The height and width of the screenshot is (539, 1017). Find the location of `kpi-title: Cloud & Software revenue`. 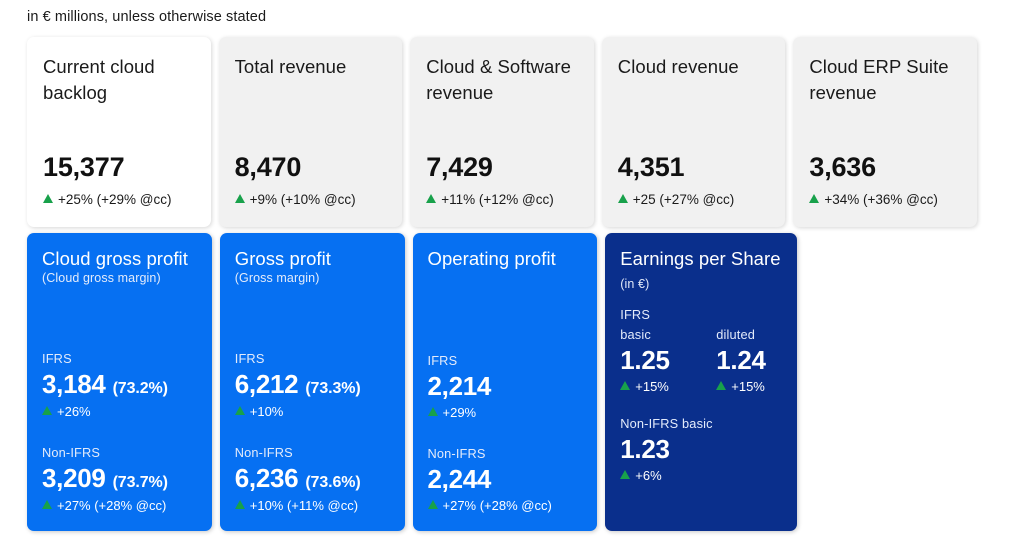

kpi-title: Cloud & Software revenue is located at coordinates (498, 79).